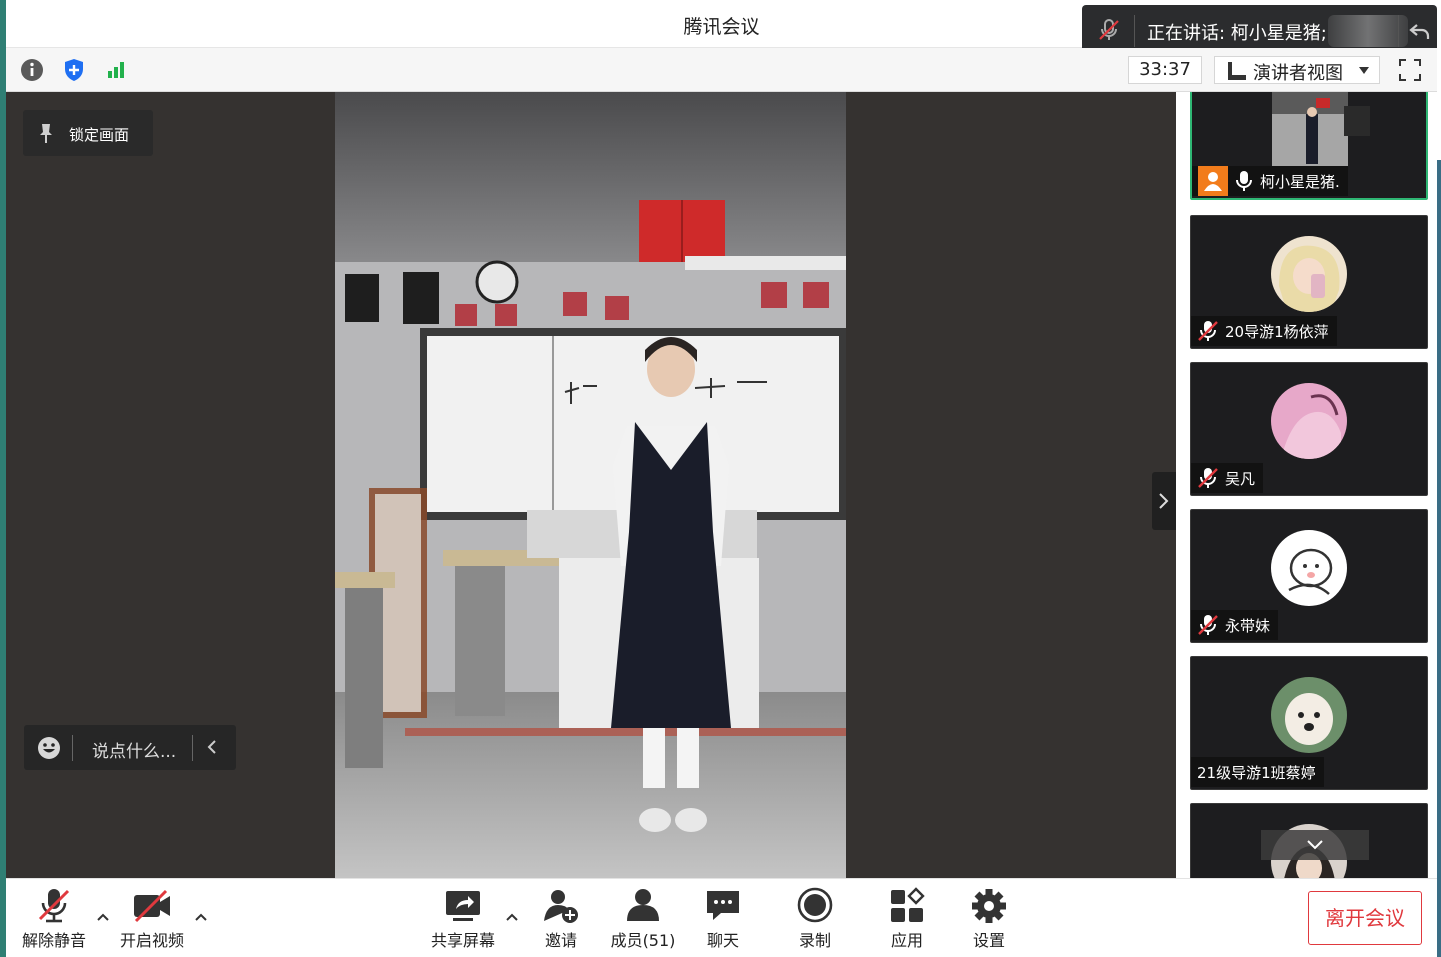  I want to click on settings-label: 设置, so click(988, 940).